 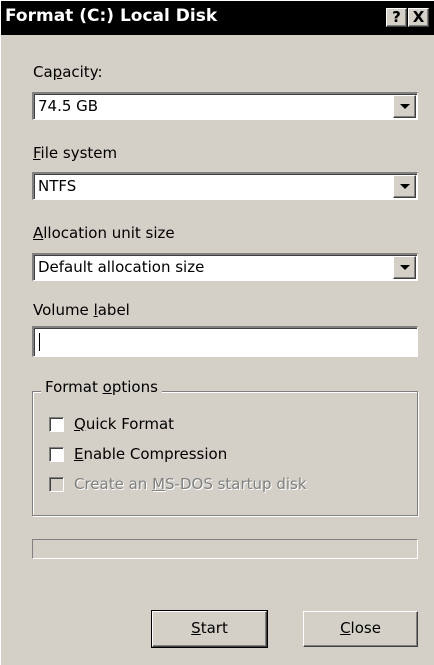 I want to click on file-system-value: NTFS, so click(x=57, y=186).